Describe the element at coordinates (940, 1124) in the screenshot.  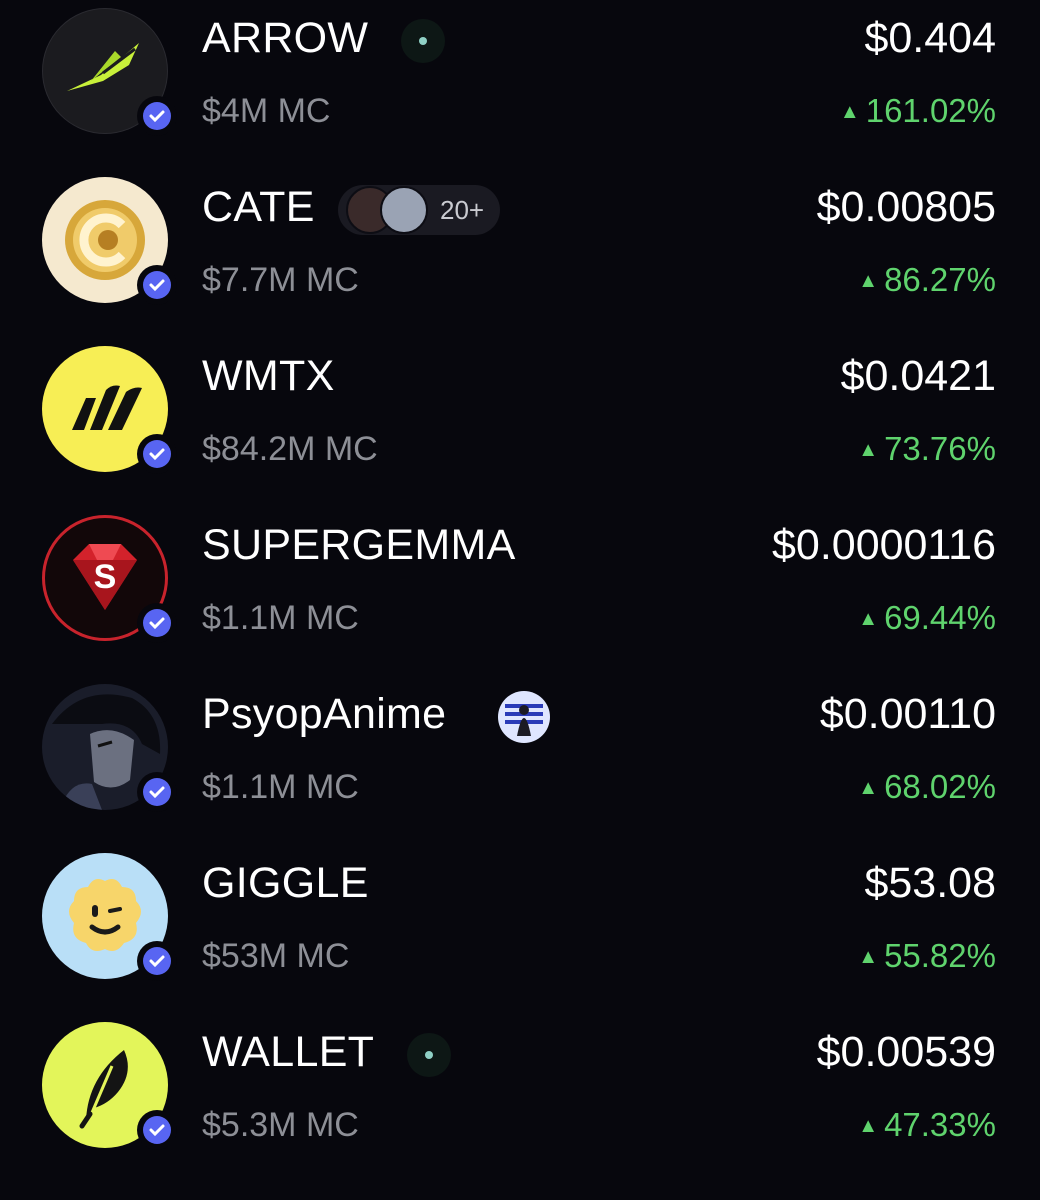
I see `token-change-value: 47.33%` at that location.